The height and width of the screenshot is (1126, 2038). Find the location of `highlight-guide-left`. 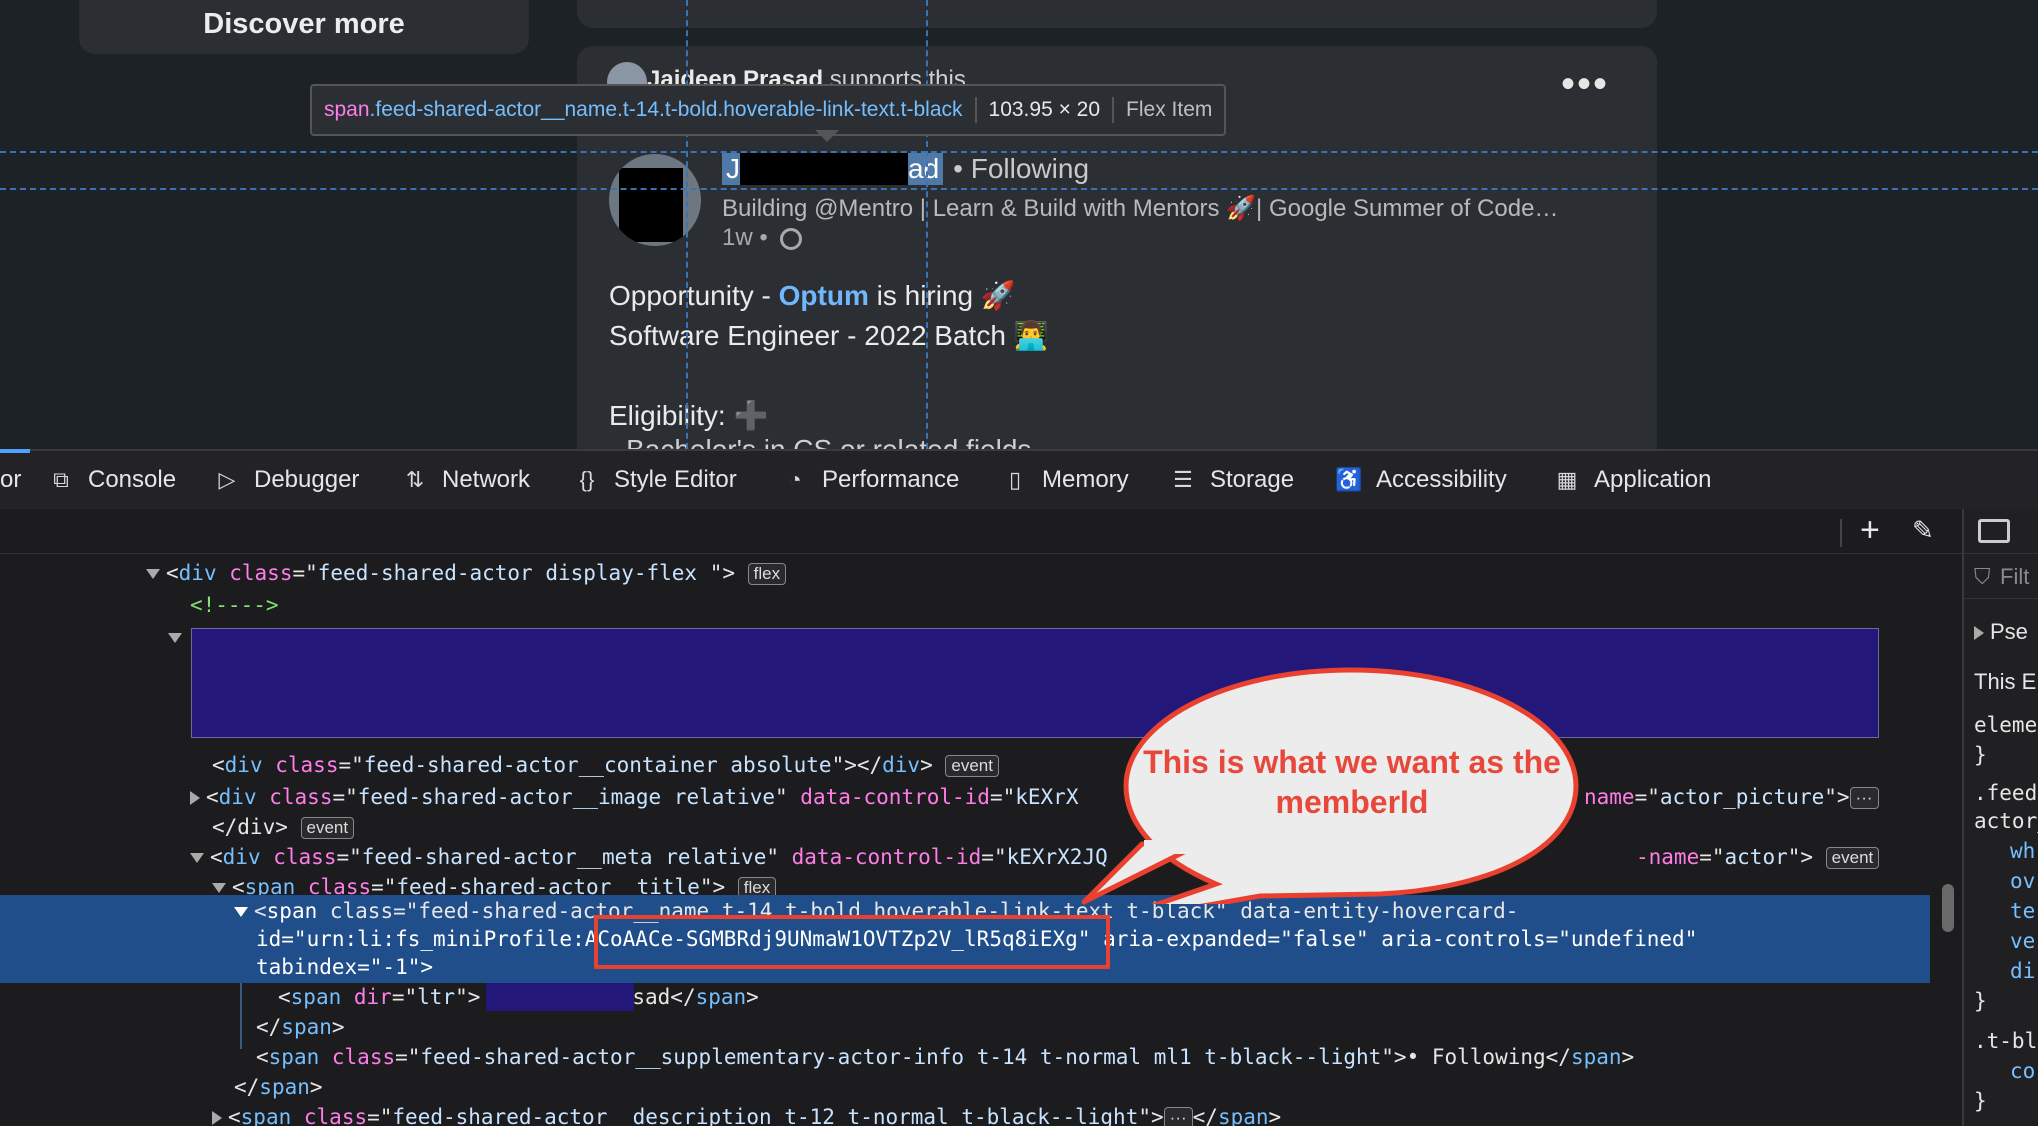

highlight-guide-left is located at coordinates (687, 224).